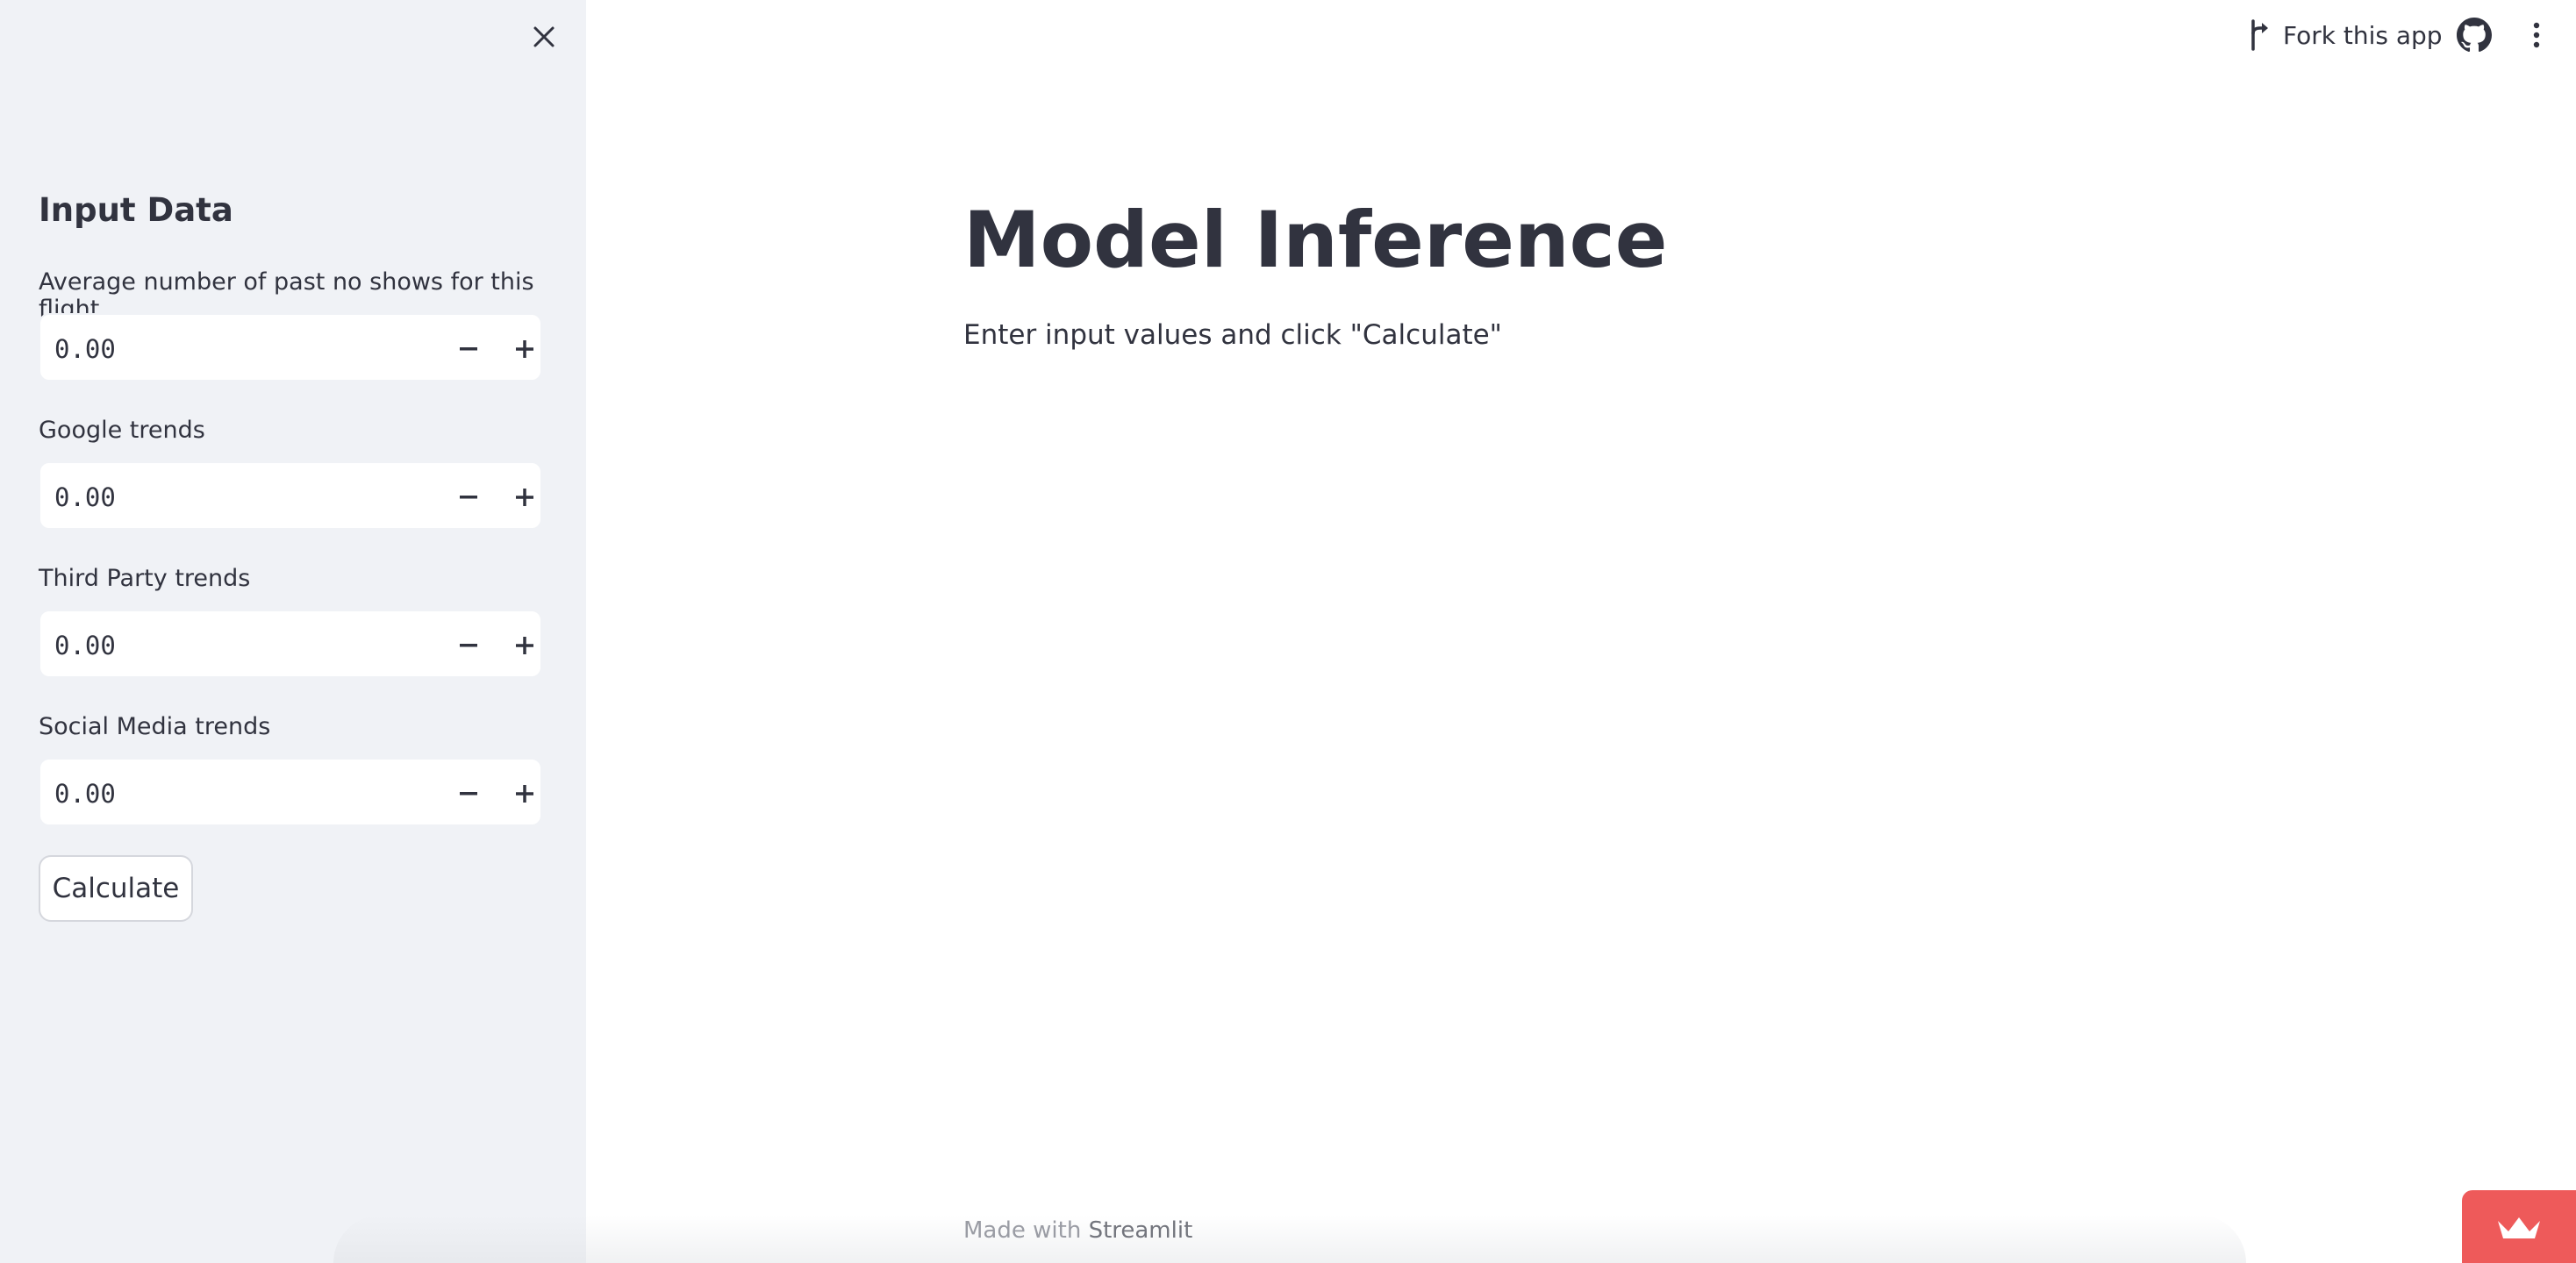 The image size is (2576, 1263). I want to click on close-icon, so click(544, 36).